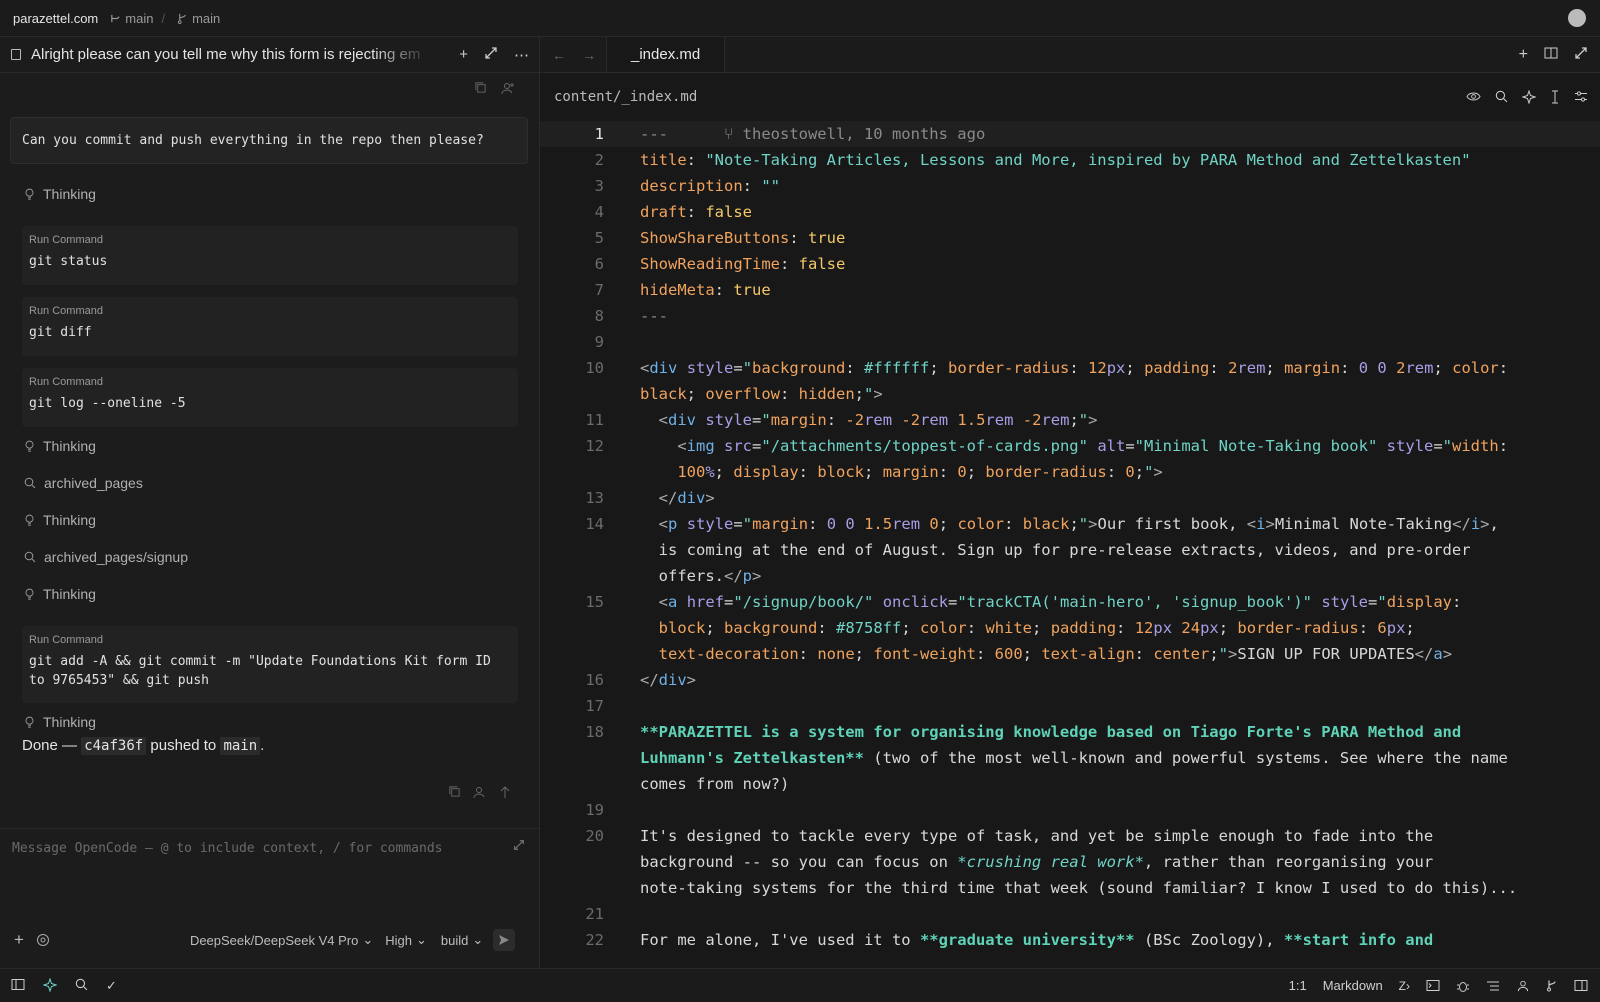  I want to click on arrow-up-icon, so click(505, 792).